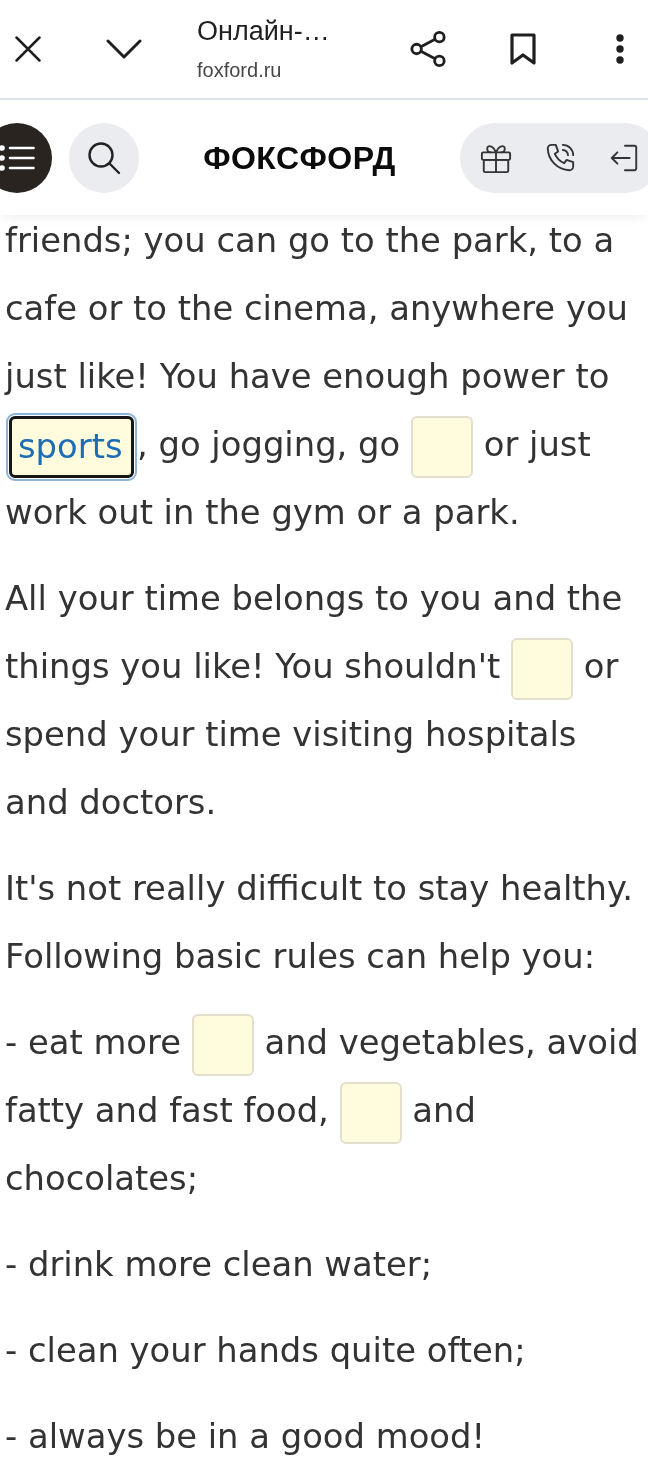 This screenshot has width=648, height=1476. What do you see at coordinates (93, 1042) in the screenshot?
I see `text-line: - eat more` at bounding box center [93, 1042].